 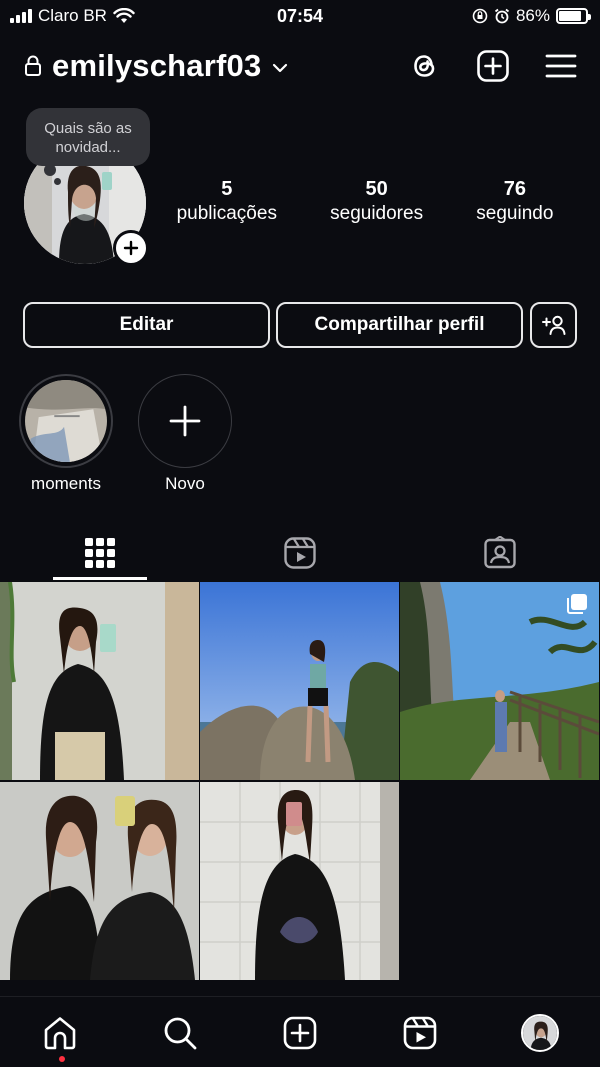 I want to click on add-person-icon, so click(x=553, y=325).